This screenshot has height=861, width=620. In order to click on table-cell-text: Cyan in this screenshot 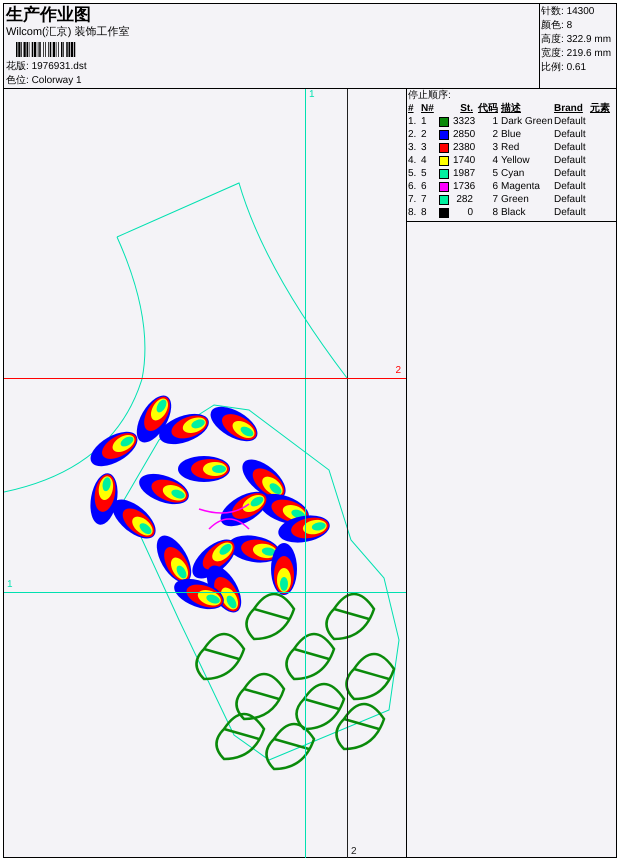, I will do `click(513, 173)`.